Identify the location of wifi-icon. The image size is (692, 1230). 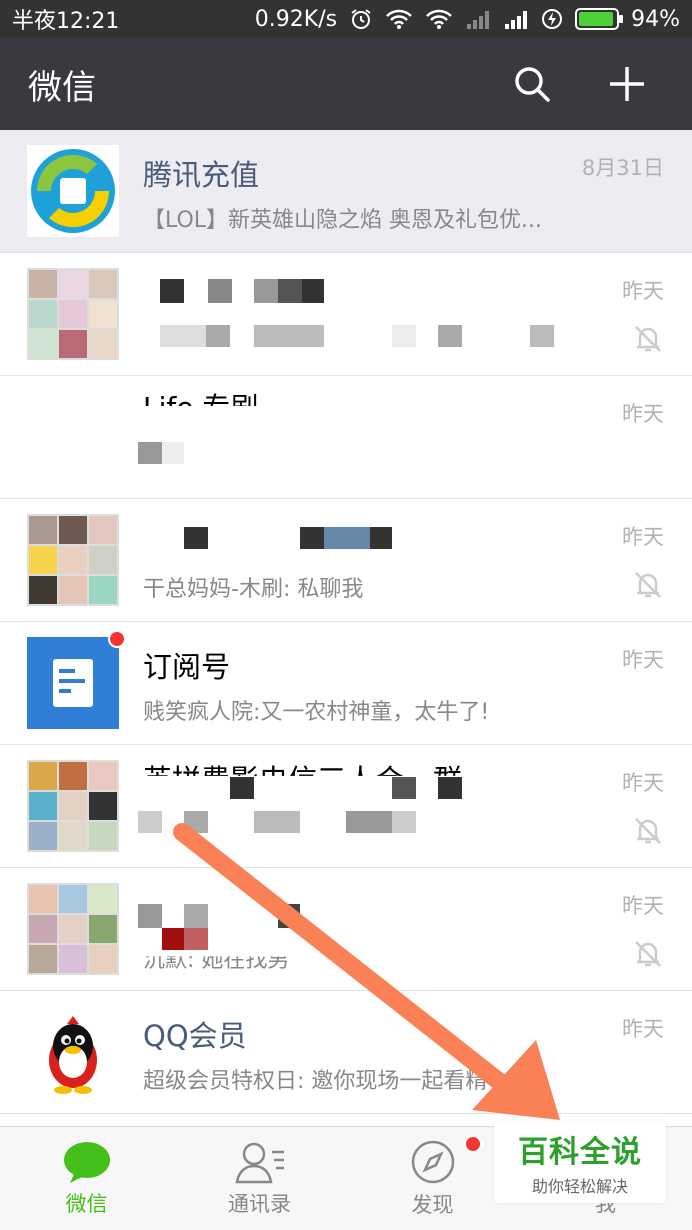
(399, 19).